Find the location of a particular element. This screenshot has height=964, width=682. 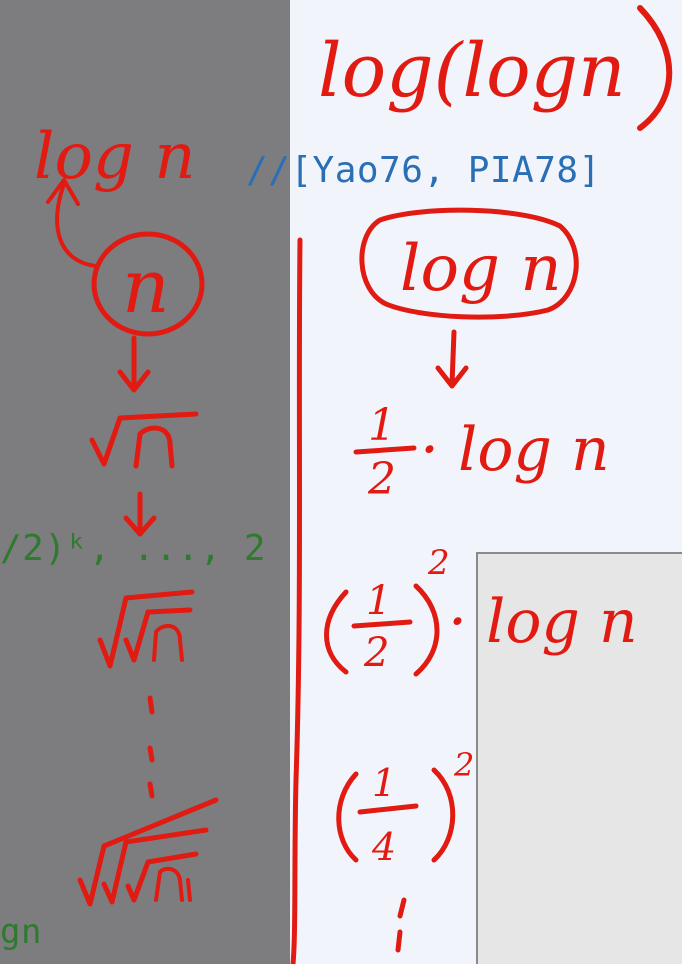

curved-arrow-stroke is located at coordinates (76, 225).